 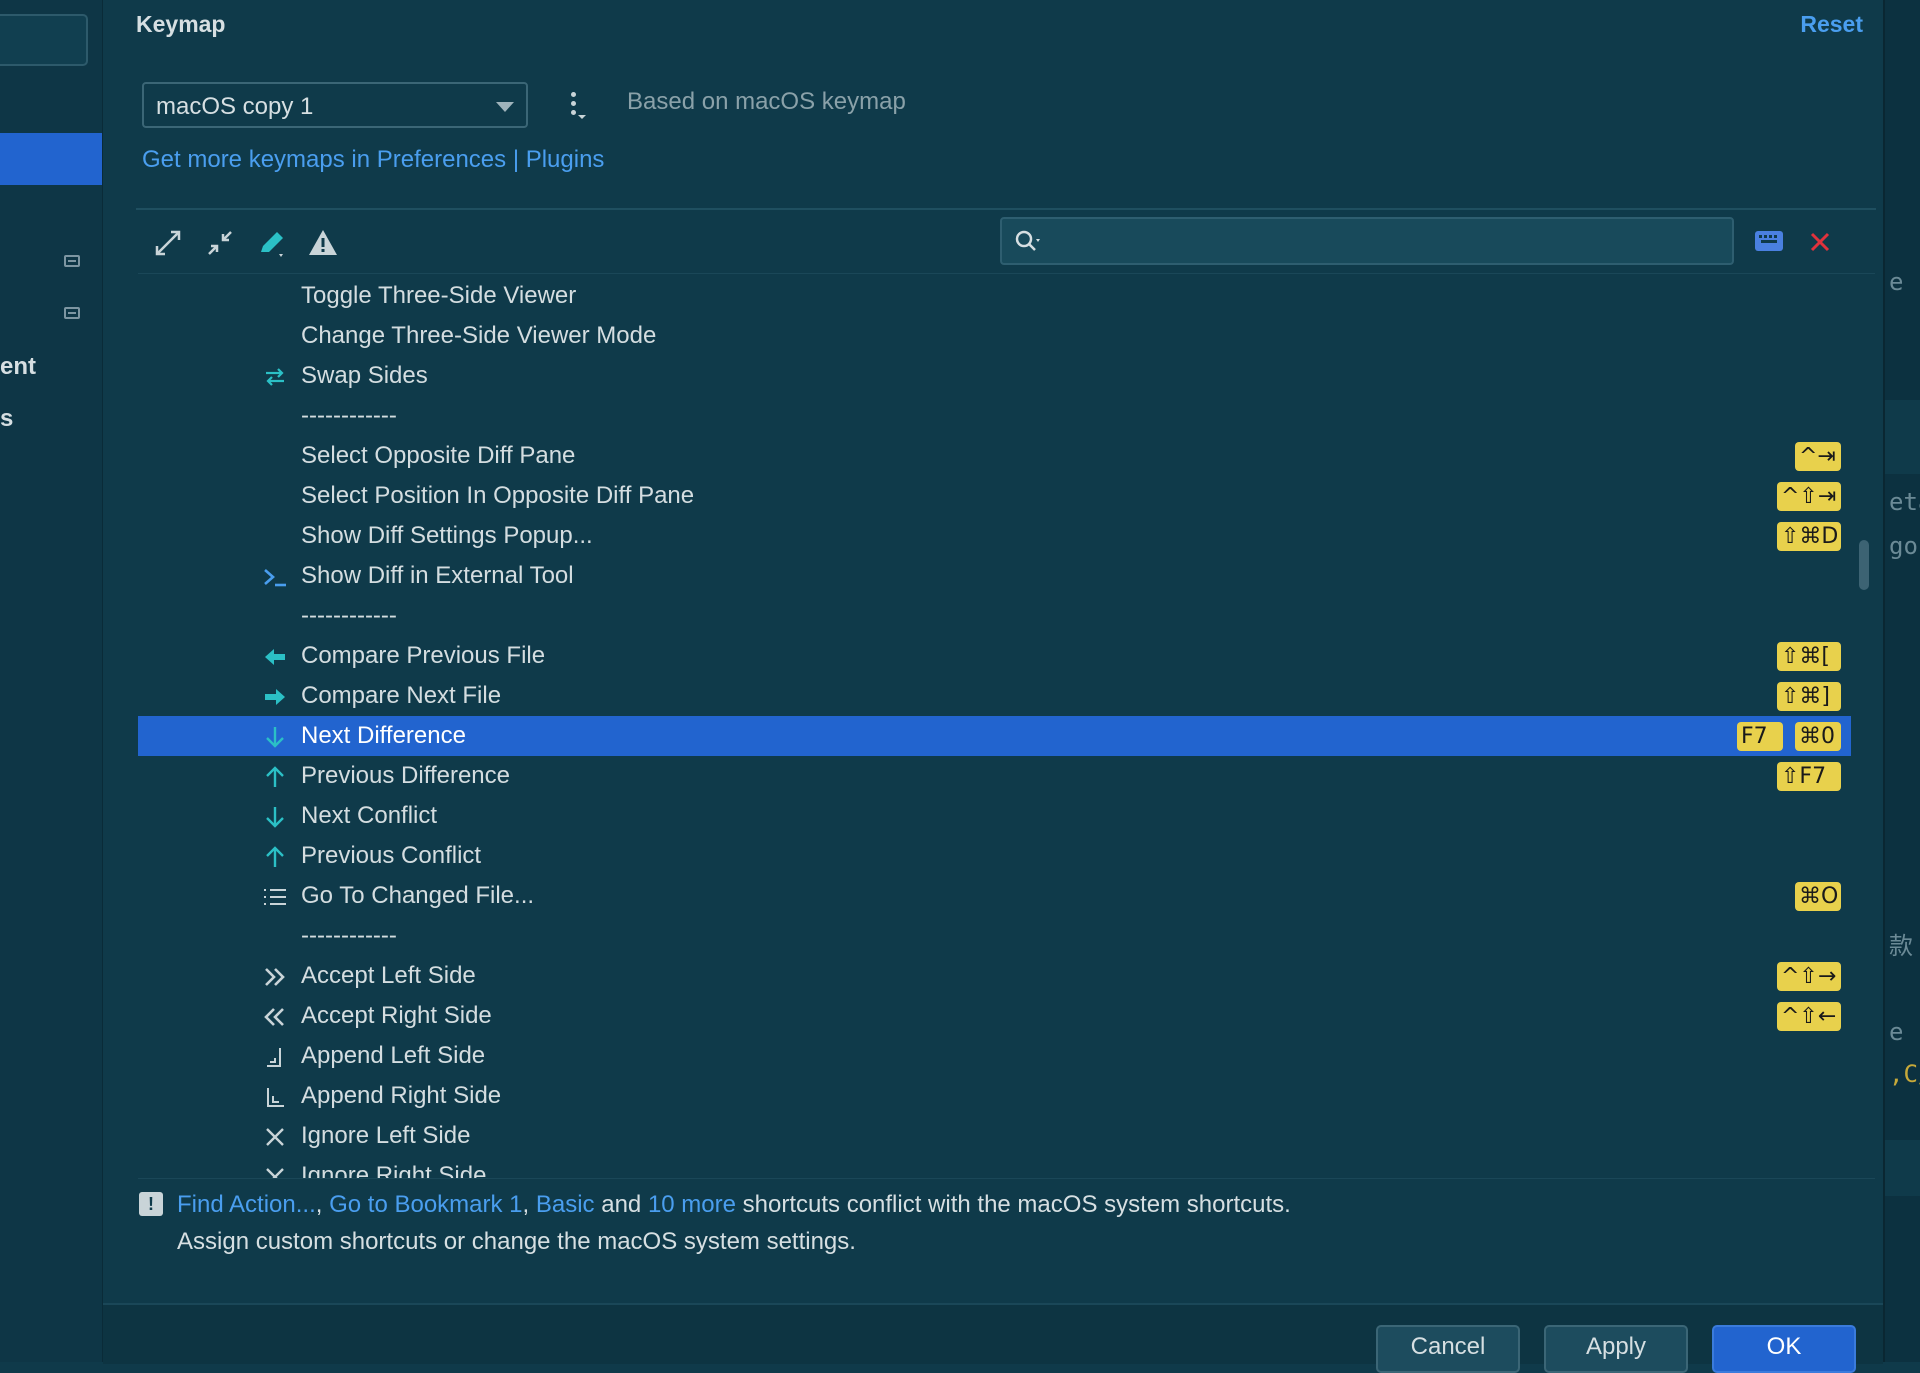 What do you see at coordinates (994, 336) in the screenshot?
I see `action-row: Change Three-Side Viewer Mode` at bounding box center [994, 336].